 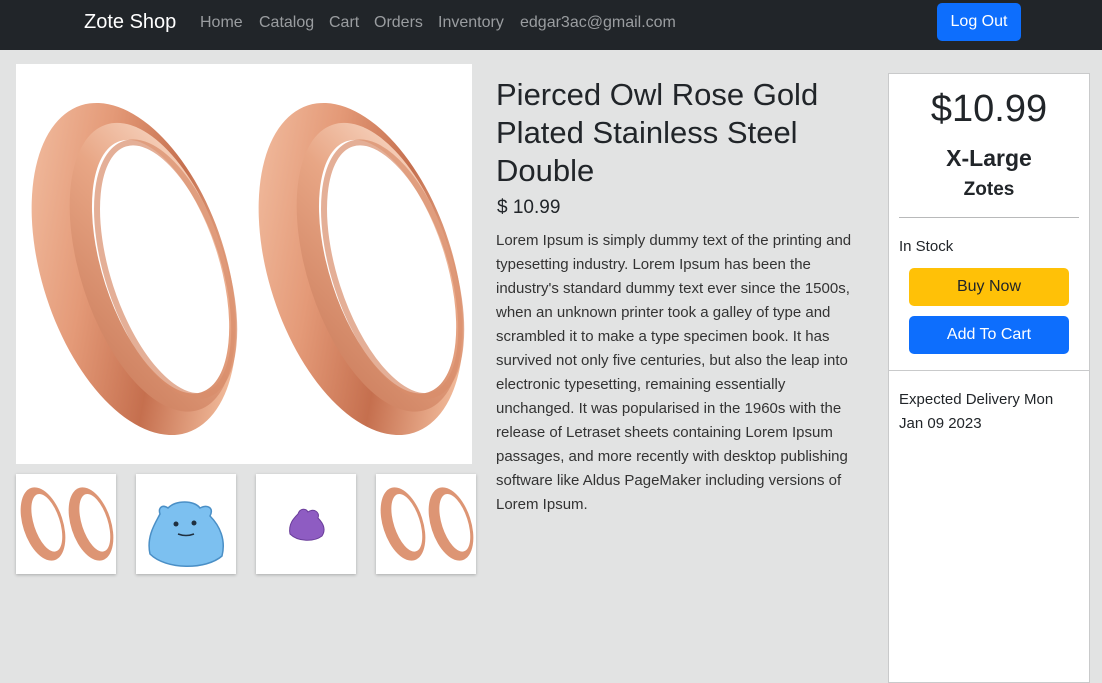 What do you see at coordinates (221, 23) in the screenshot?
I see `nav-home: Home` at bounding box center [221, 23].